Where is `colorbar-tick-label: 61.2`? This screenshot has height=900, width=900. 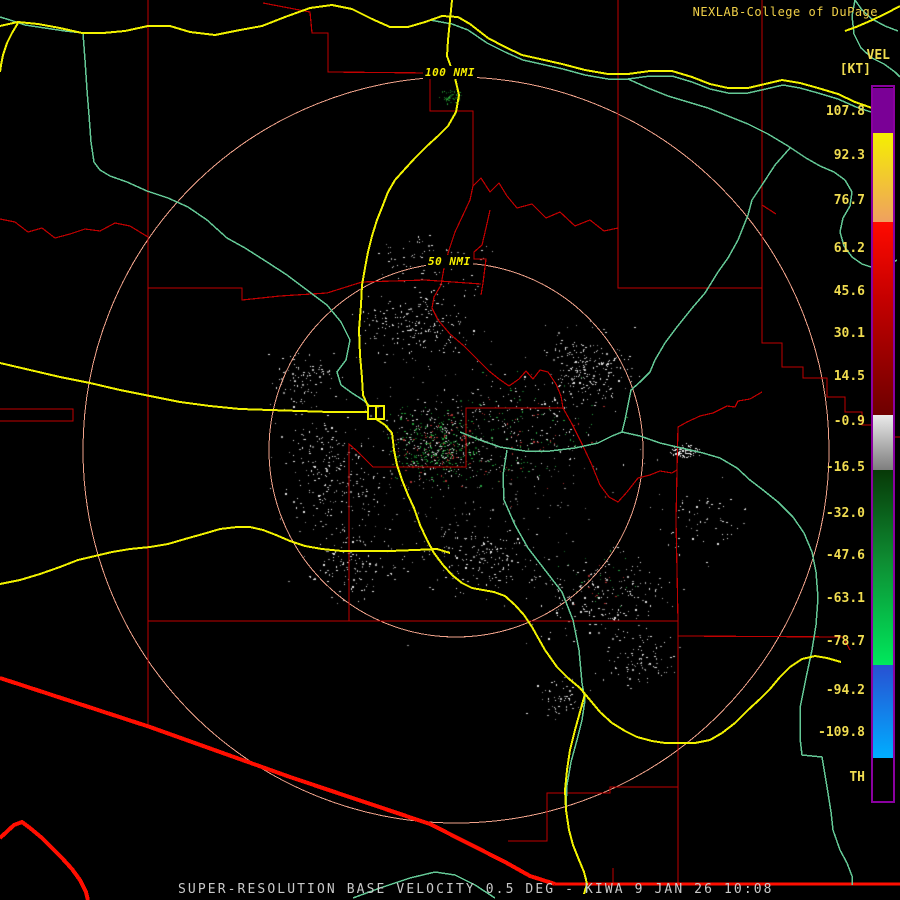 colorbar-tick-label: 61.2 is located at coordinates (849, 248).